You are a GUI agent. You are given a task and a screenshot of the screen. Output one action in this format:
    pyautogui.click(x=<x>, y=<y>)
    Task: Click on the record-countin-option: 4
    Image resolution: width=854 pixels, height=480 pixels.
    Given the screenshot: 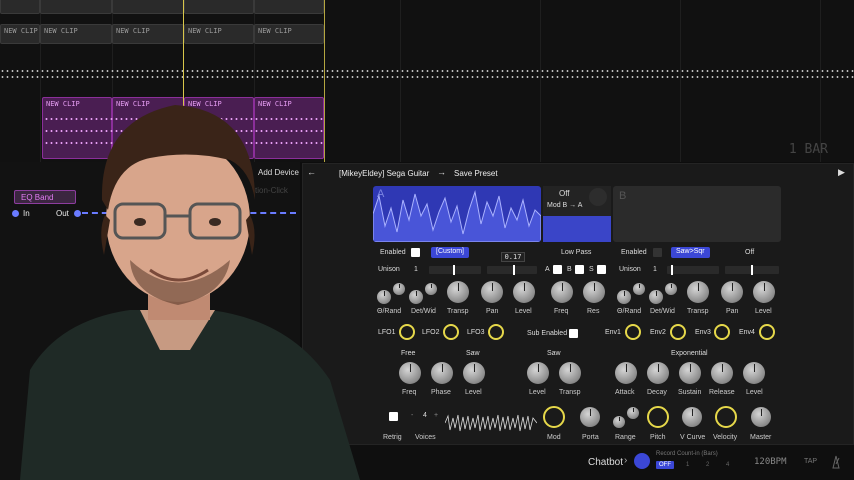 What is the action you would take?
    pyautogui.click(x=727, y=465)
    